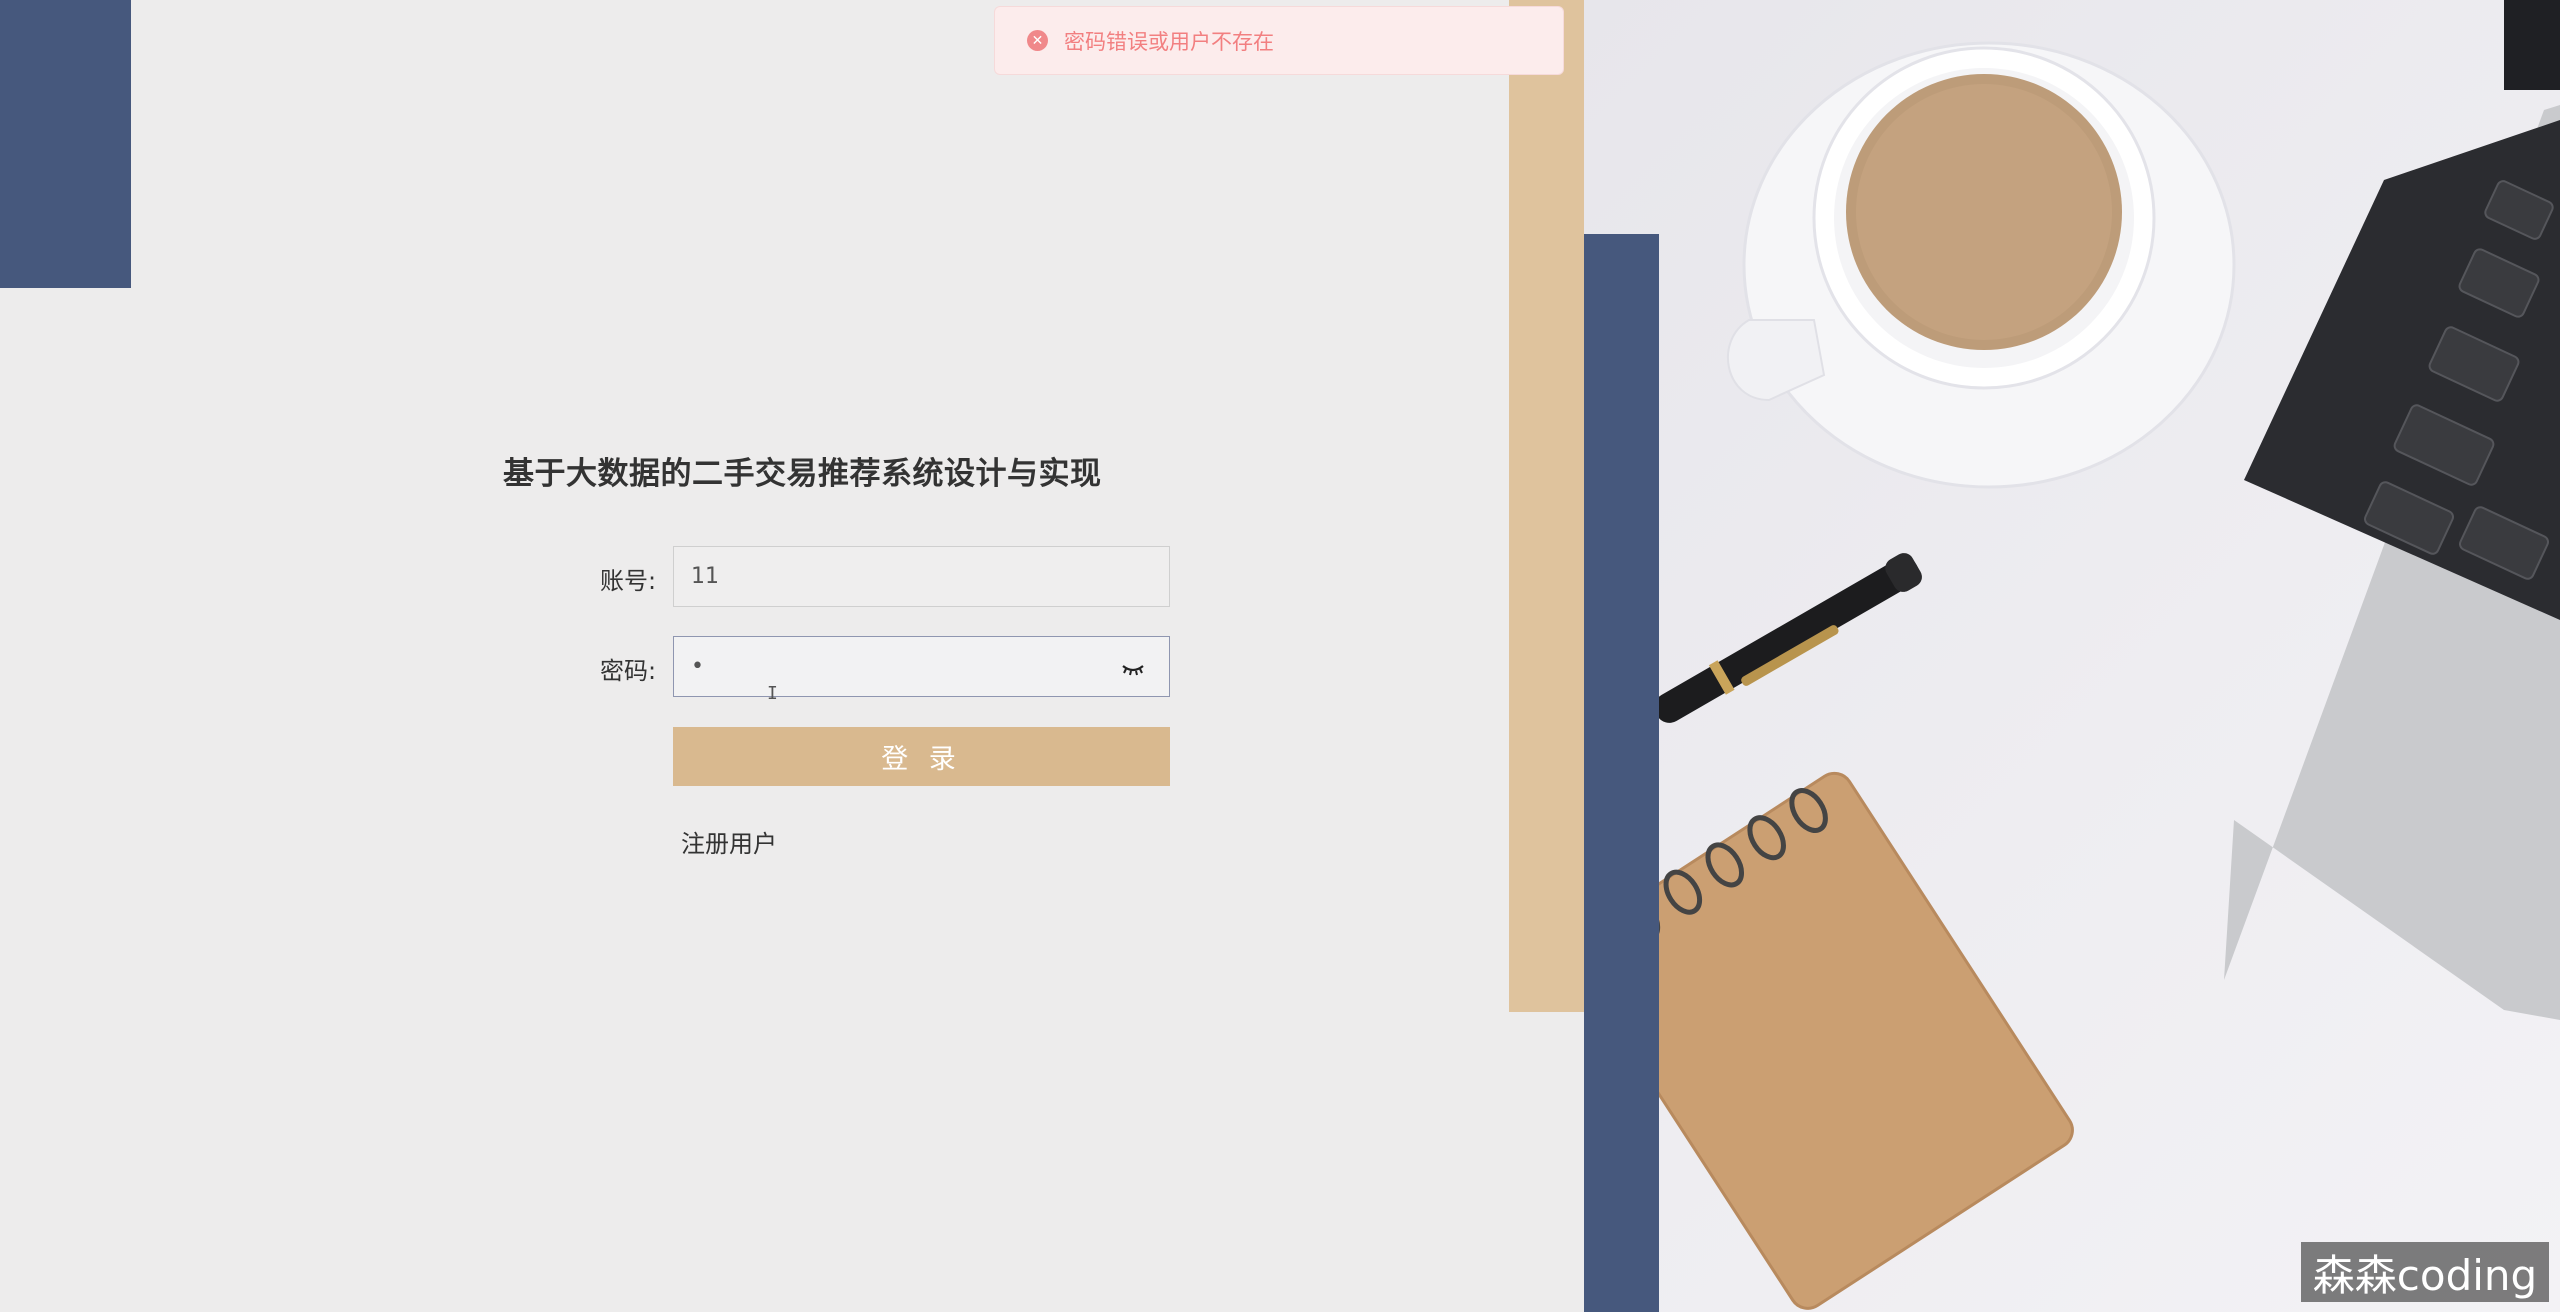 Image resolution: width=2560 pixels, height=1312 pixels. I want to click on decorative-tan-strip, so click(1546, 506).